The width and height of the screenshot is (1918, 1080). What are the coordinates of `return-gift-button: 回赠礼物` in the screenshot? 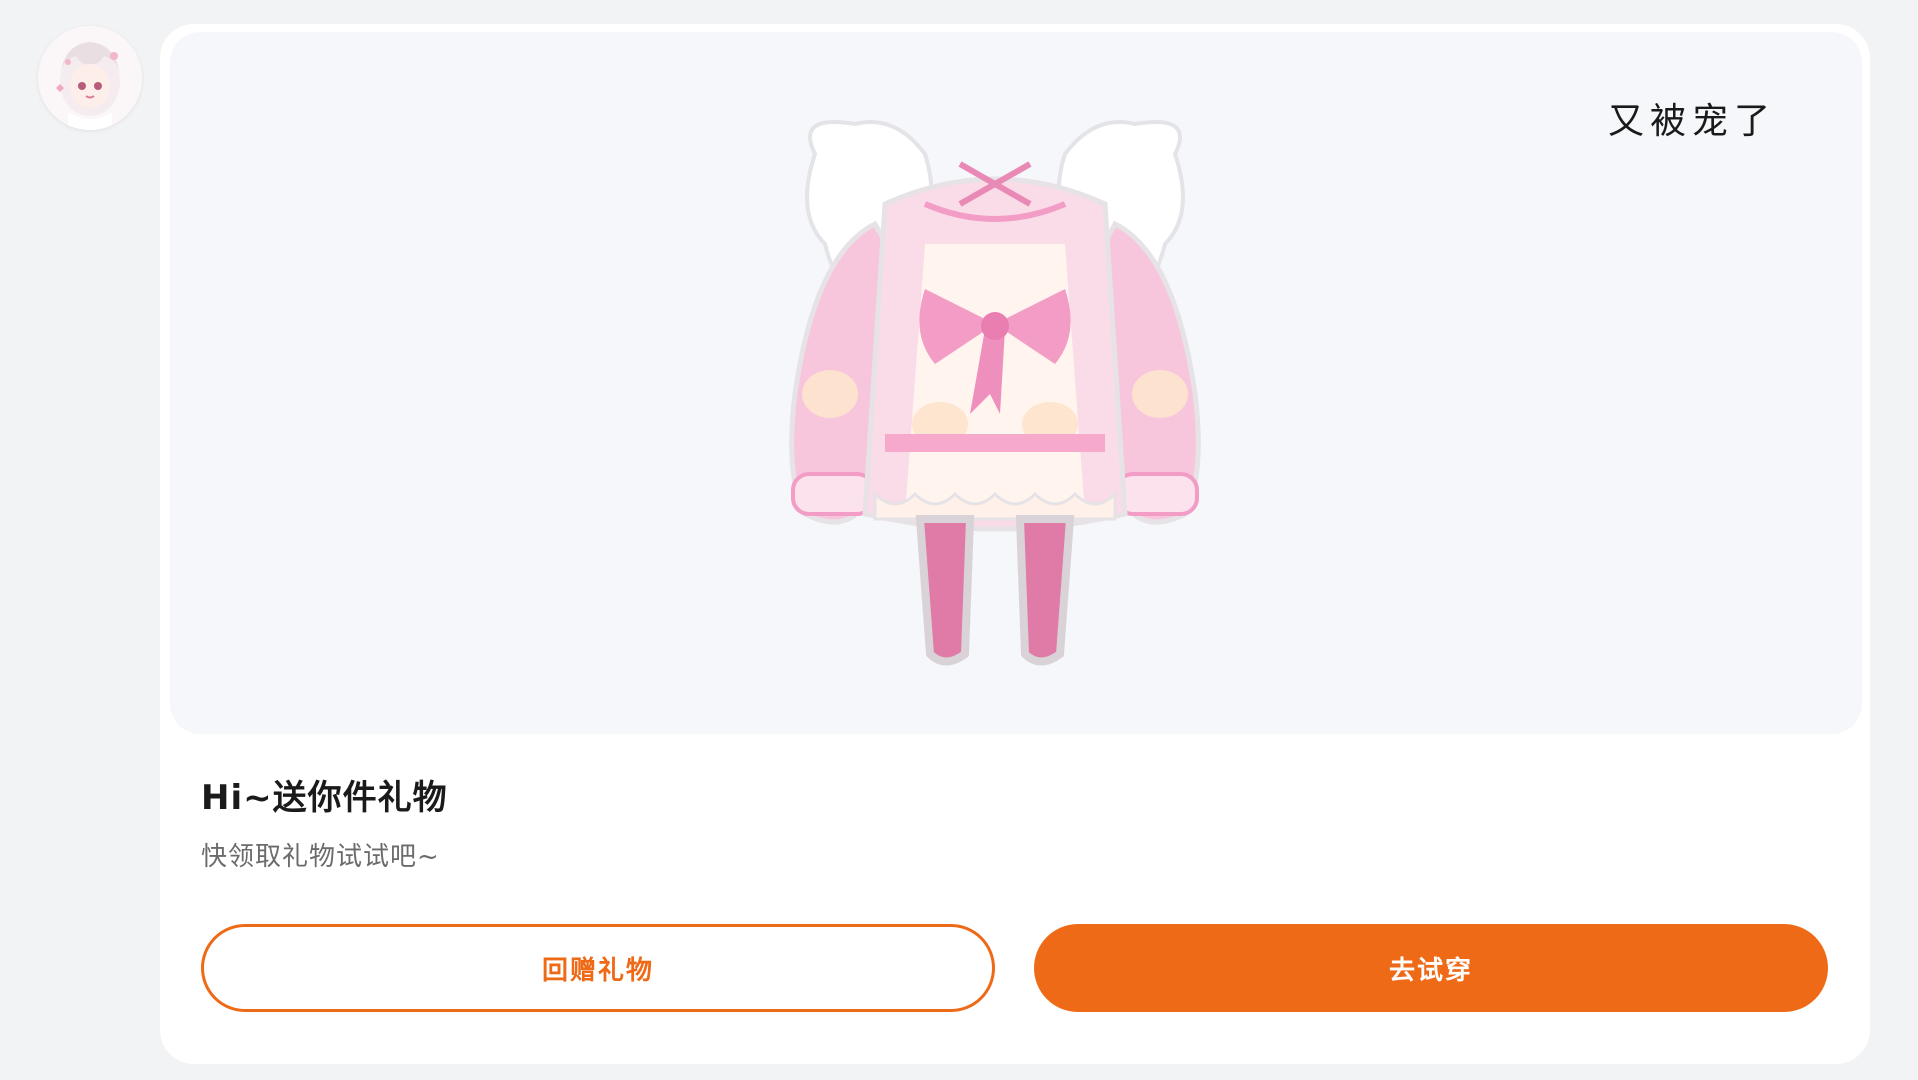 It's located at (598, 968).